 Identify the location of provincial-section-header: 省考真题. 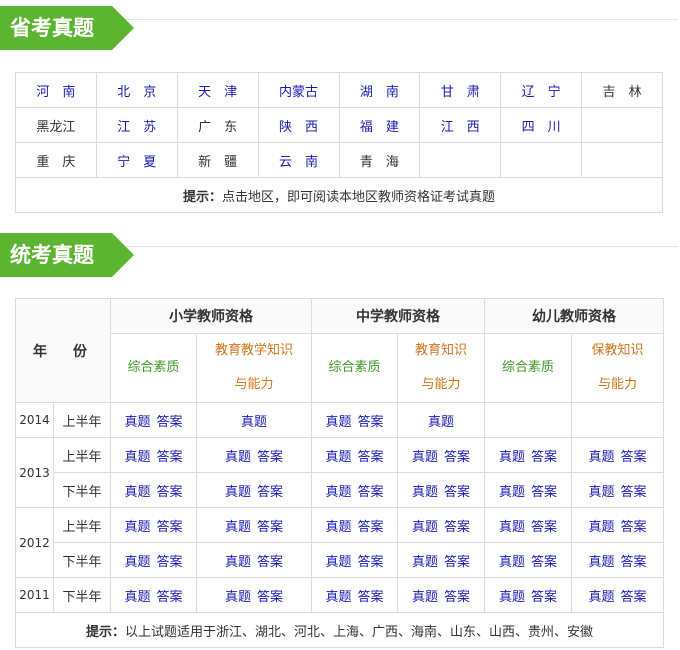
(340, 25).